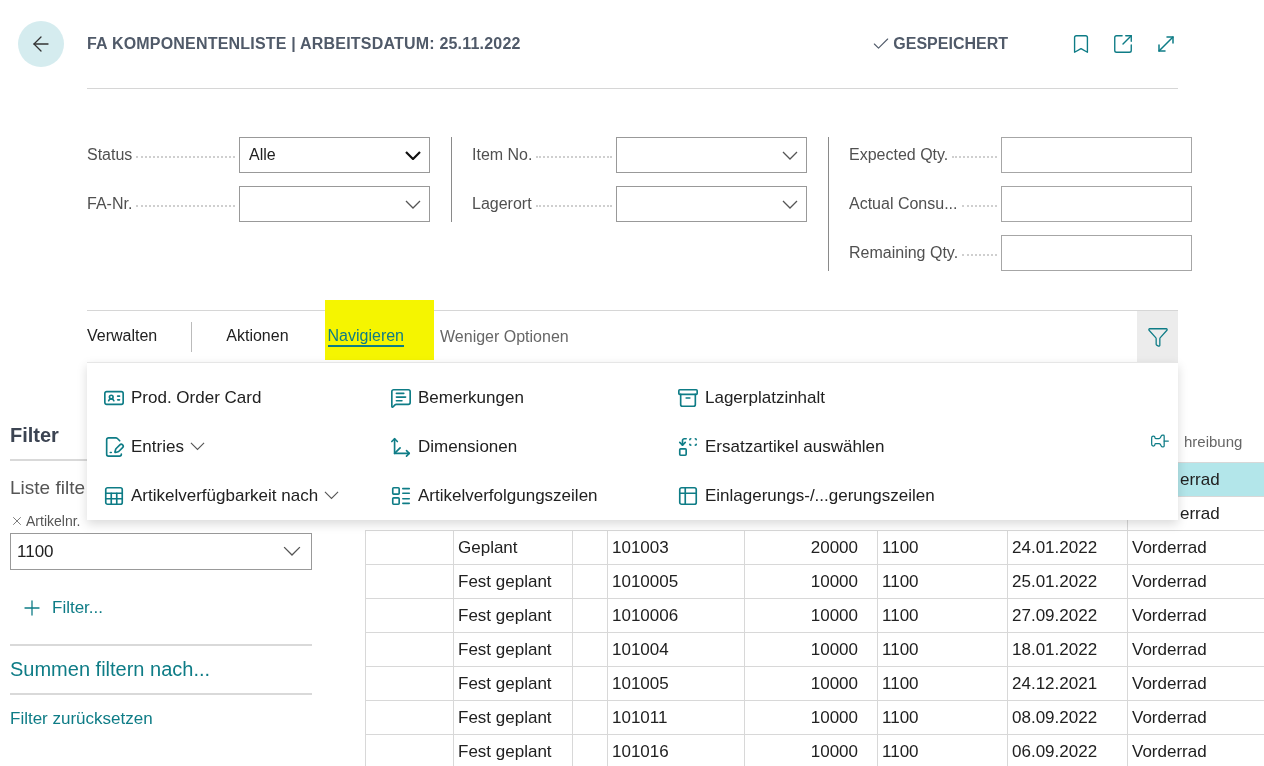 The width and height of the screenshot is (1264, 766). Describe the element at coordinates (41, 44) in the screenshot. I see `back-button` at that location.